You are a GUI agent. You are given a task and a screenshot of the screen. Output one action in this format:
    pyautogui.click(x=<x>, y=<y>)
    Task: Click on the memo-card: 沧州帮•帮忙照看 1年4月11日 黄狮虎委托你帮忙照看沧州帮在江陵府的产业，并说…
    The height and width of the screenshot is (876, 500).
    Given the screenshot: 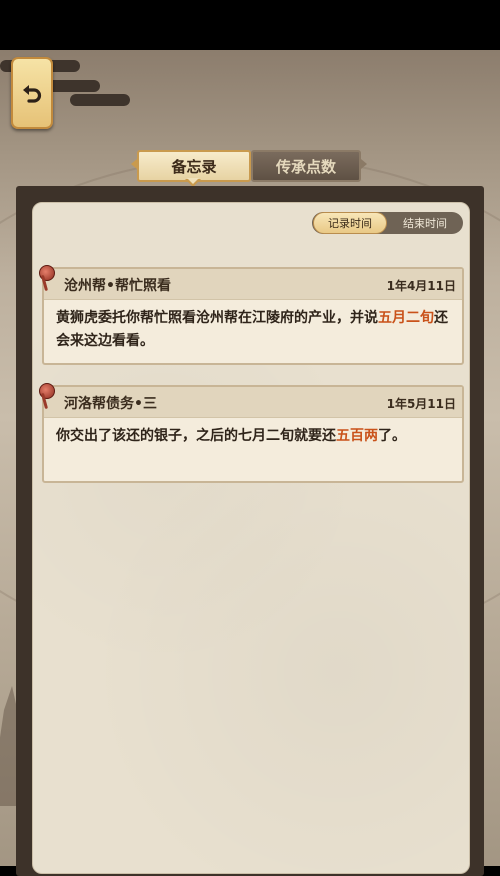 What is the action you would take?
    pyautogui.click(x=251, y=315)
    